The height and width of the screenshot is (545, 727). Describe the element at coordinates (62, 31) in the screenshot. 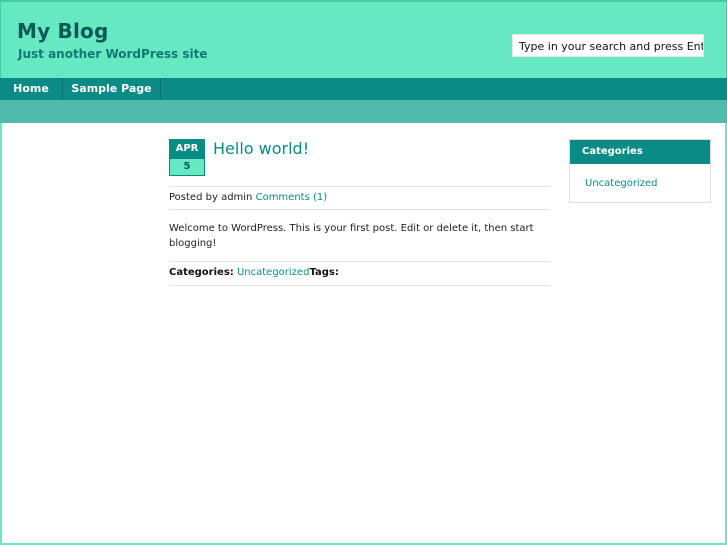

I see `site-title: My Blog` at that location.